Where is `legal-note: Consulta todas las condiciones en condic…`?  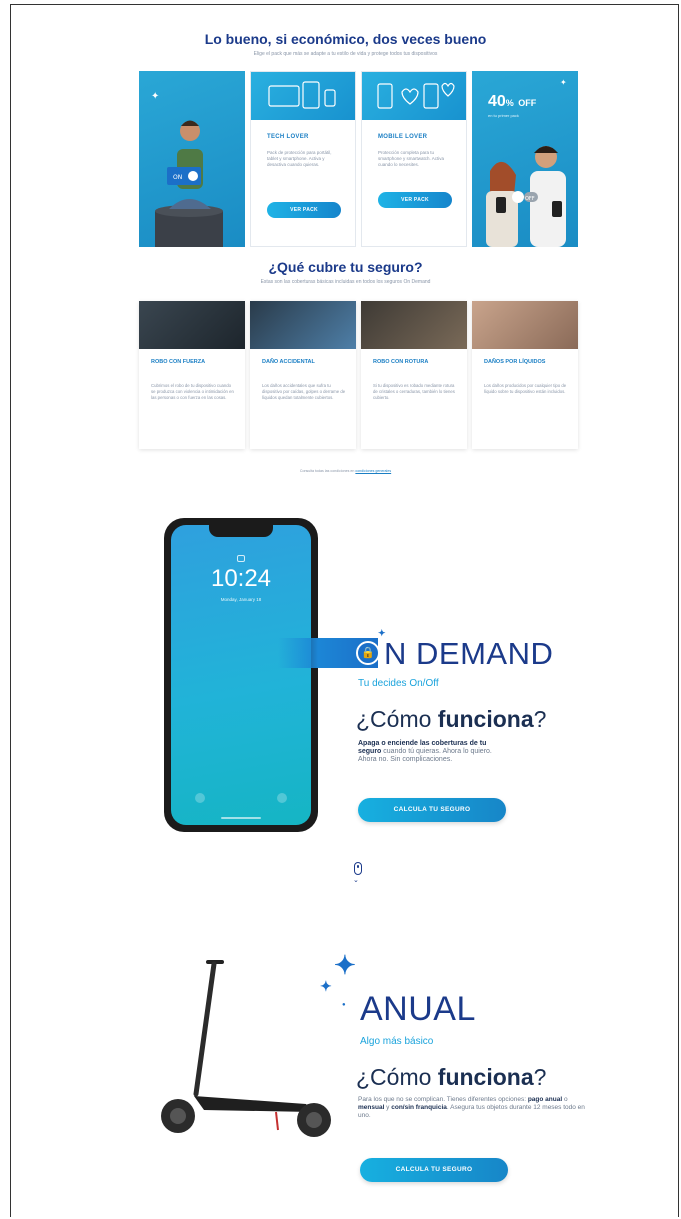 legal-note: Consulta todas las condiciones en condic… is located at coordinates (345, 471).